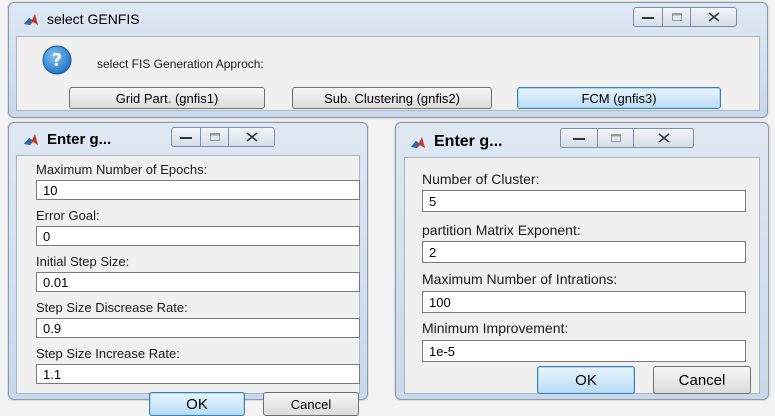 The width and height of the screenshot is (775, 416). I want to click on step-decrease-rate-label: Step Size Discrease Rate:, so click(112, 307).